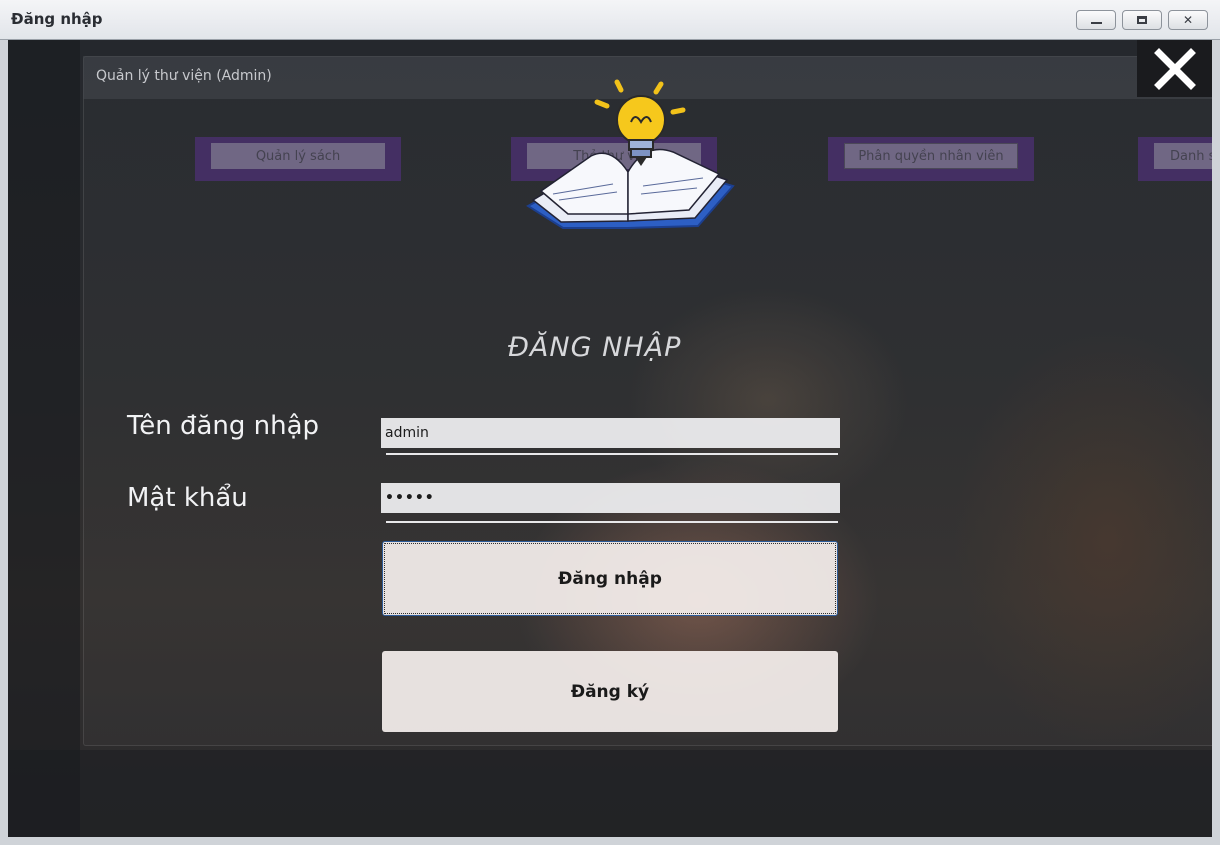 Image resolution: width=1220 pixels, height=845 pixels. I want to click on bg-menu-item-list: Danh s, so click(1175, 159).